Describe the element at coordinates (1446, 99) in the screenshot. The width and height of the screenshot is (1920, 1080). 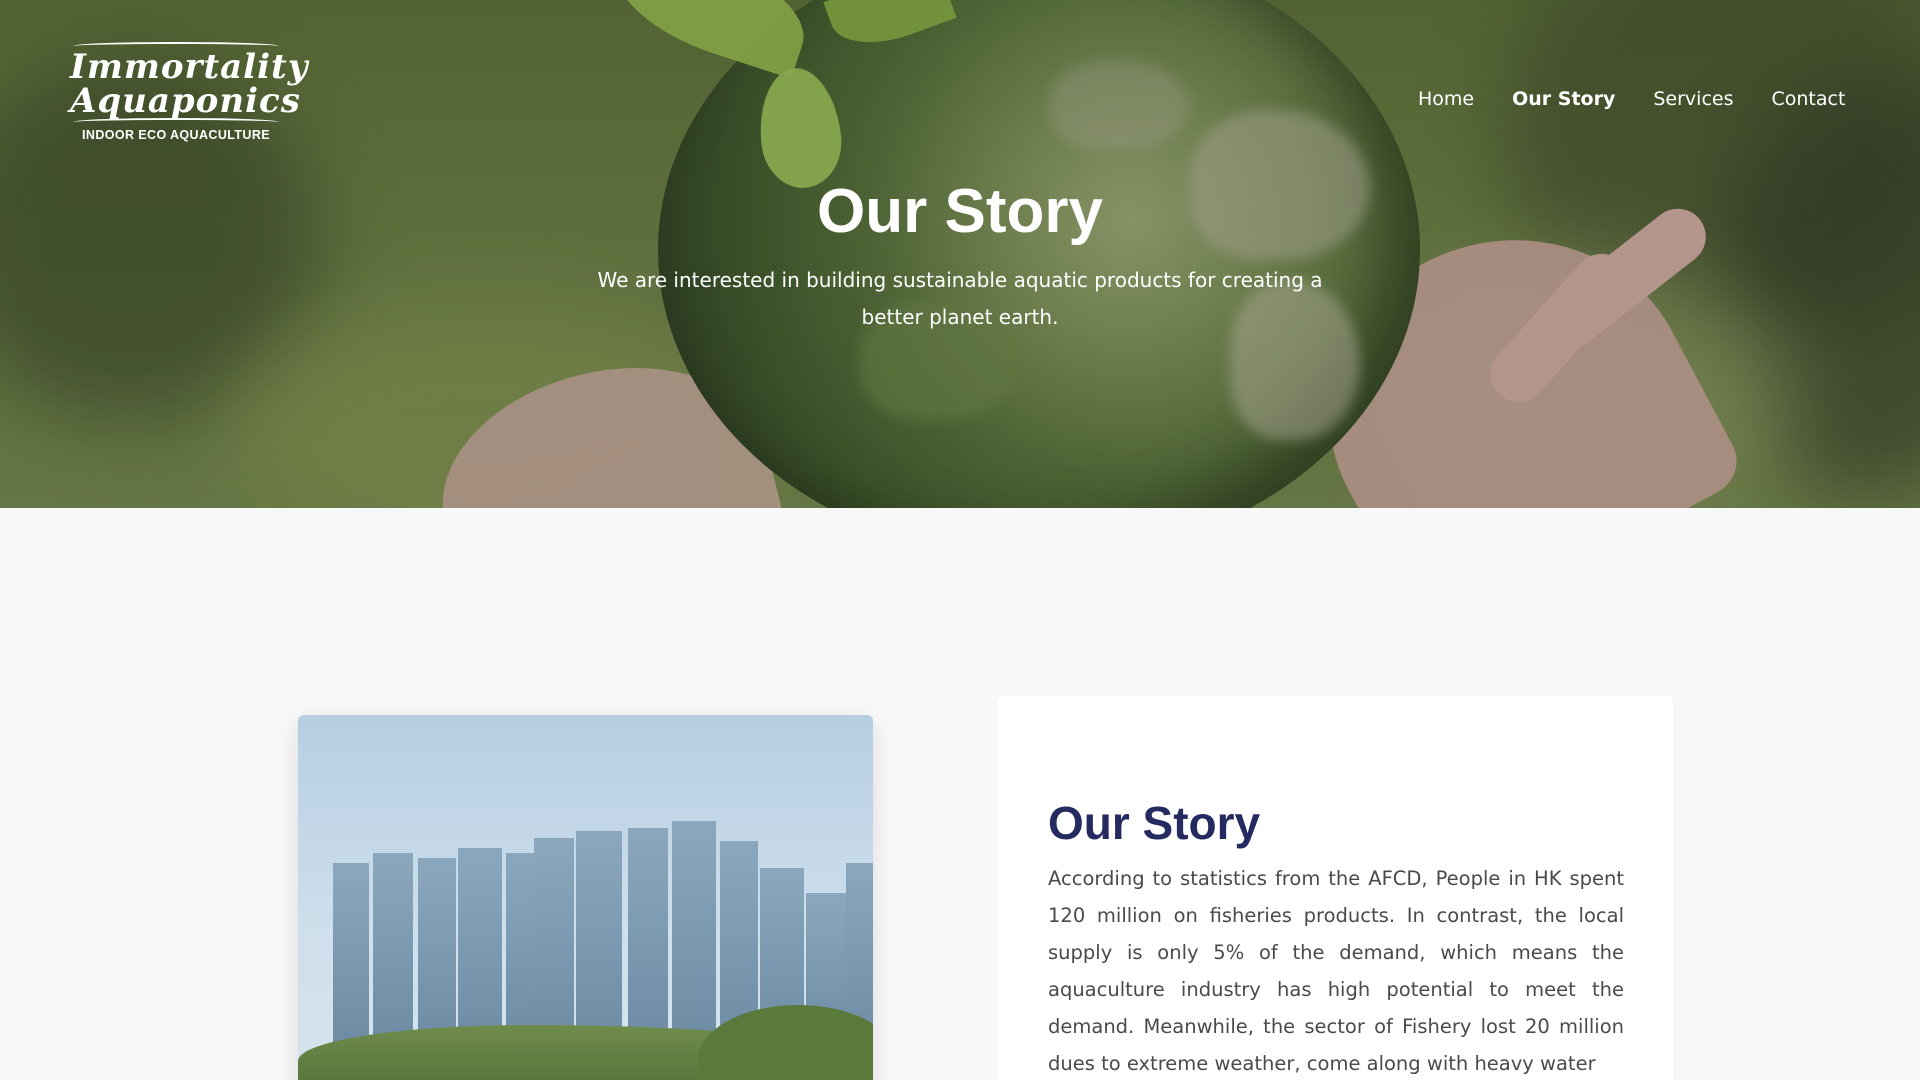
I see `nav-home: Home` at that location.